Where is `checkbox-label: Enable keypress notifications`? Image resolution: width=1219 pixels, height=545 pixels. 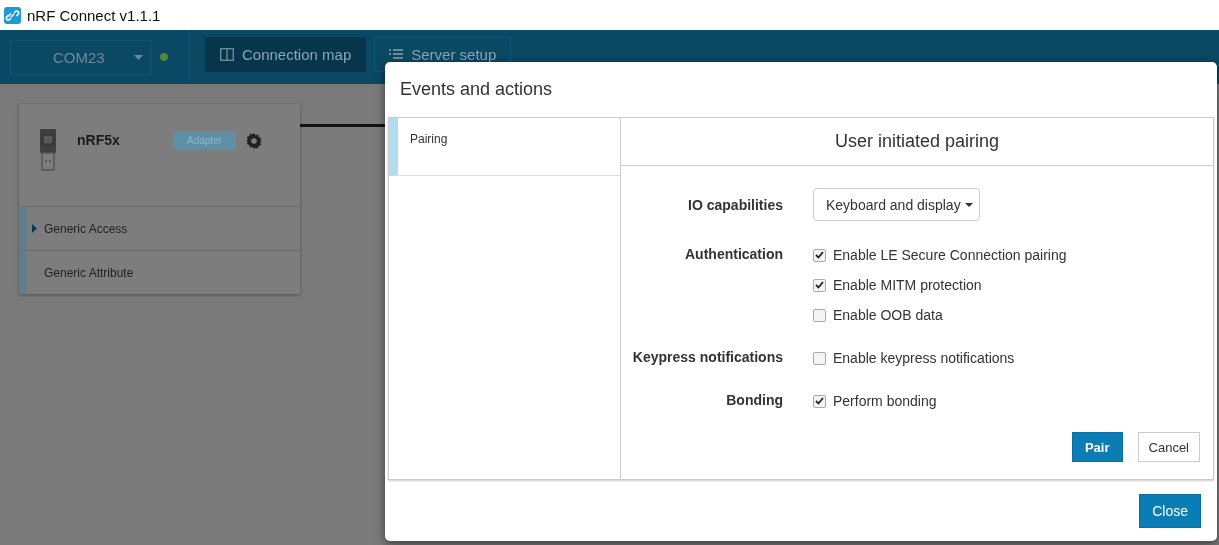
checkbox-label: Enable keypress notifications is located at coordinates (924, 358).